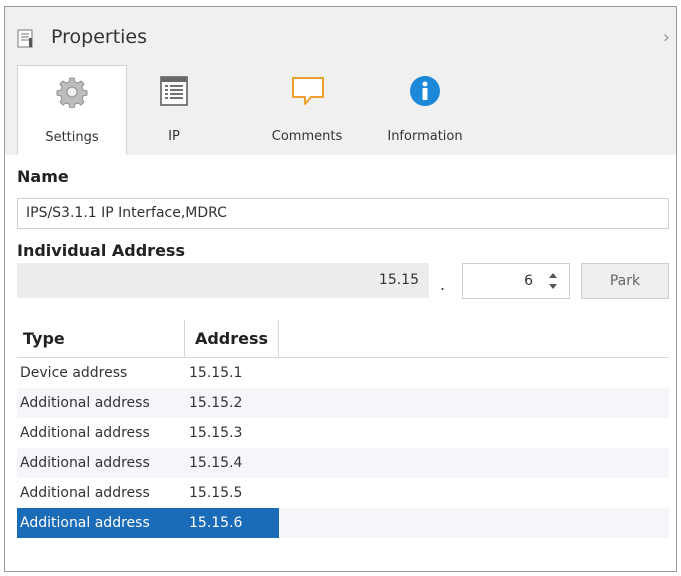 Image resolution: width=681 pixels, height=576 pixels. Describe the element at coordinates (343, 433) in the screenshot. I see `table-row: Additional address 15.15.3` at that location.